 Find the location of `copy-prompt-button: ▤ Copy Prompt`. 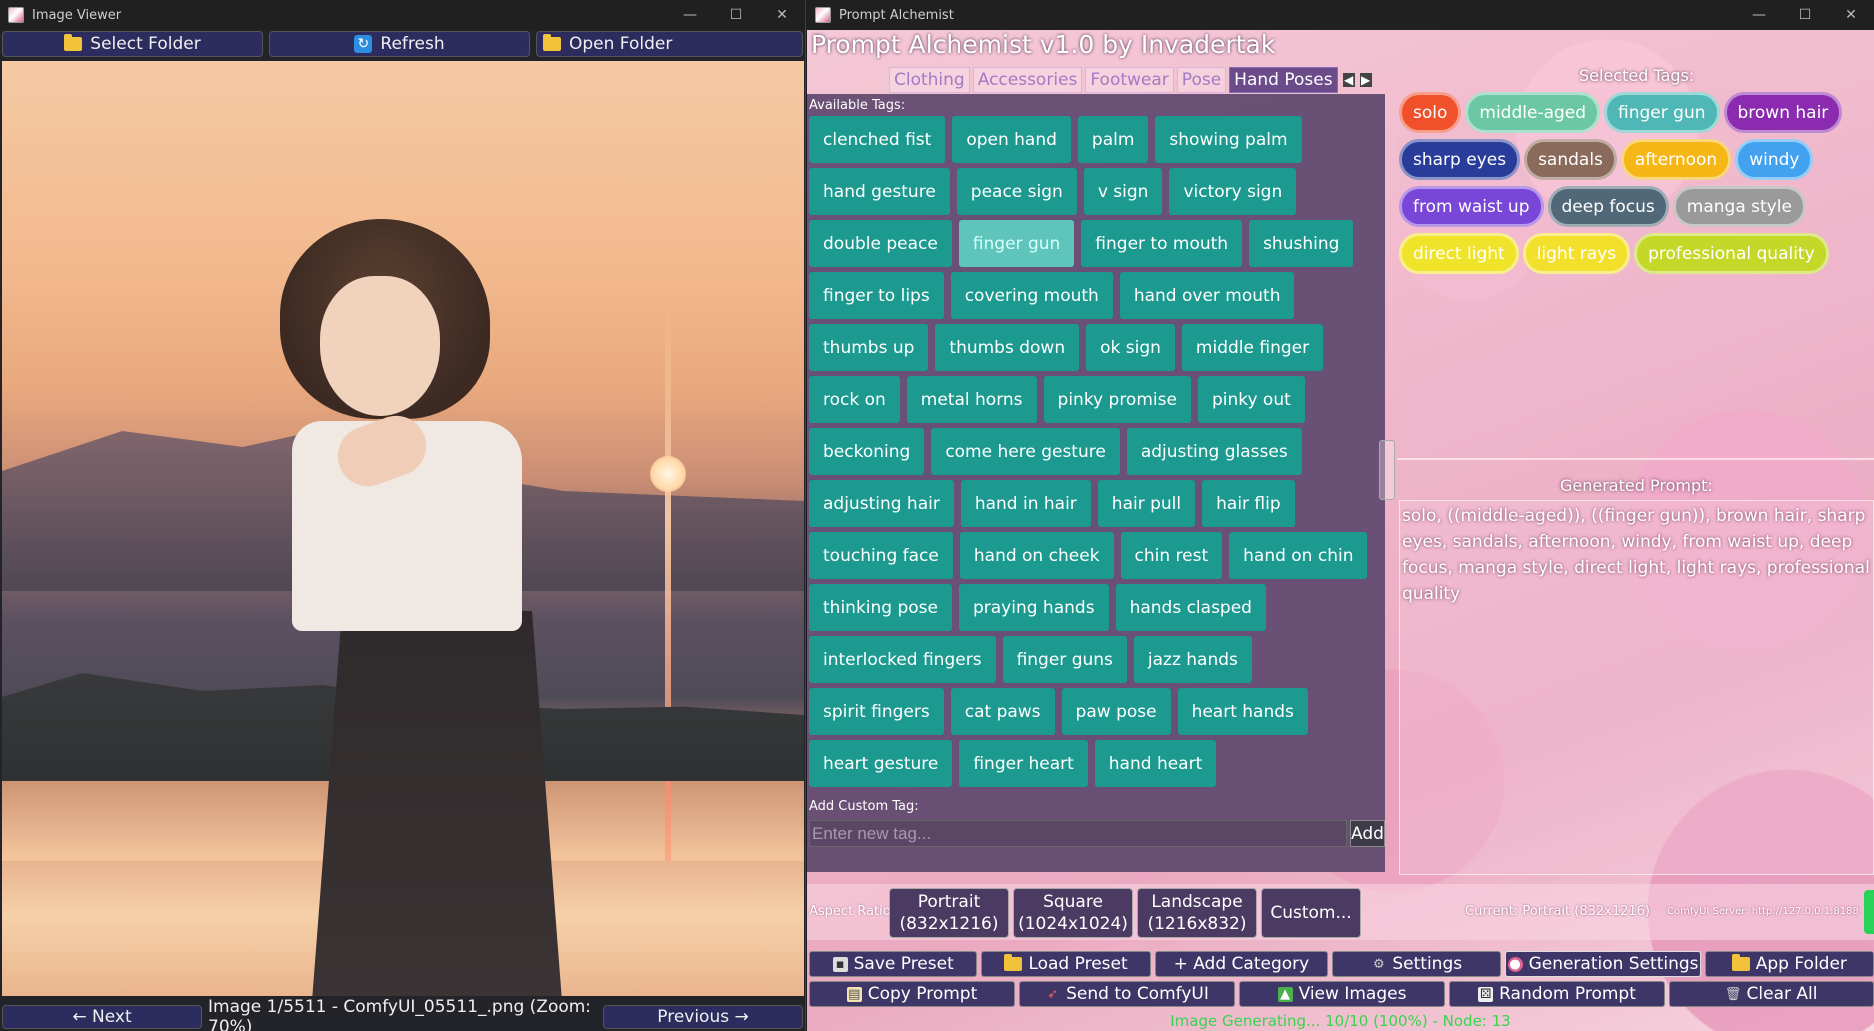

copy-prompt-button: ▤ Copy Prompt is located at coordinates (912, 994).